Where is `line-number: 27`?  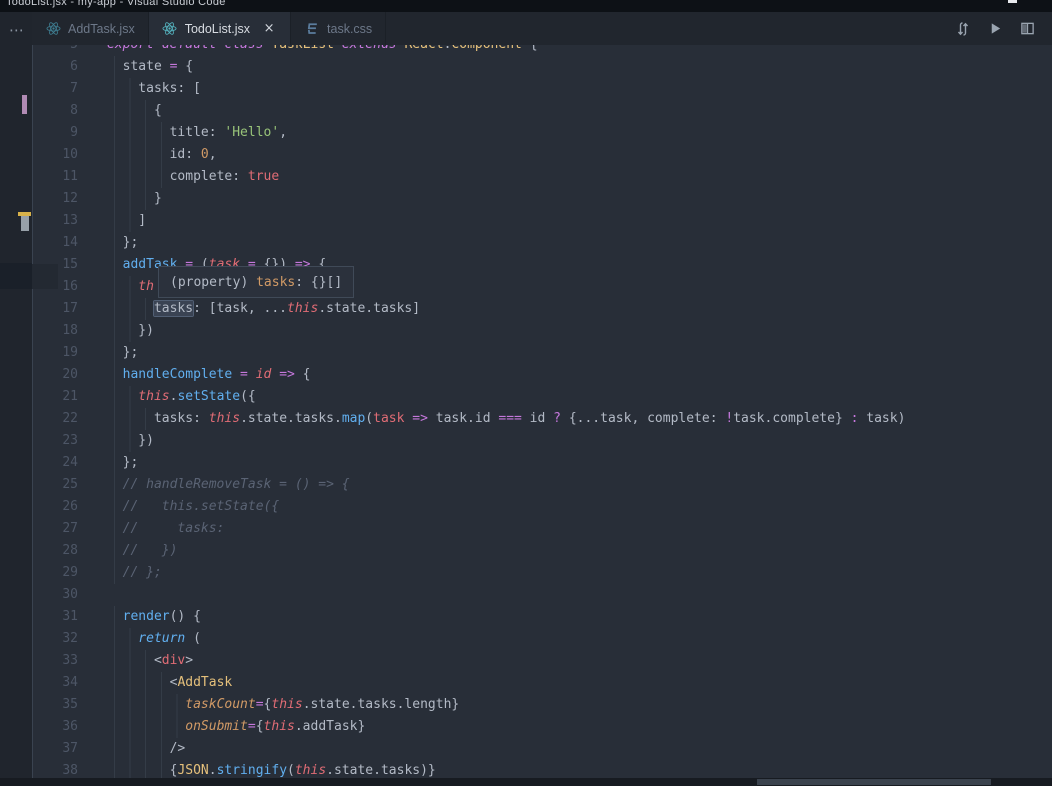
line-number: 27 is located at coordinates (55, 529).